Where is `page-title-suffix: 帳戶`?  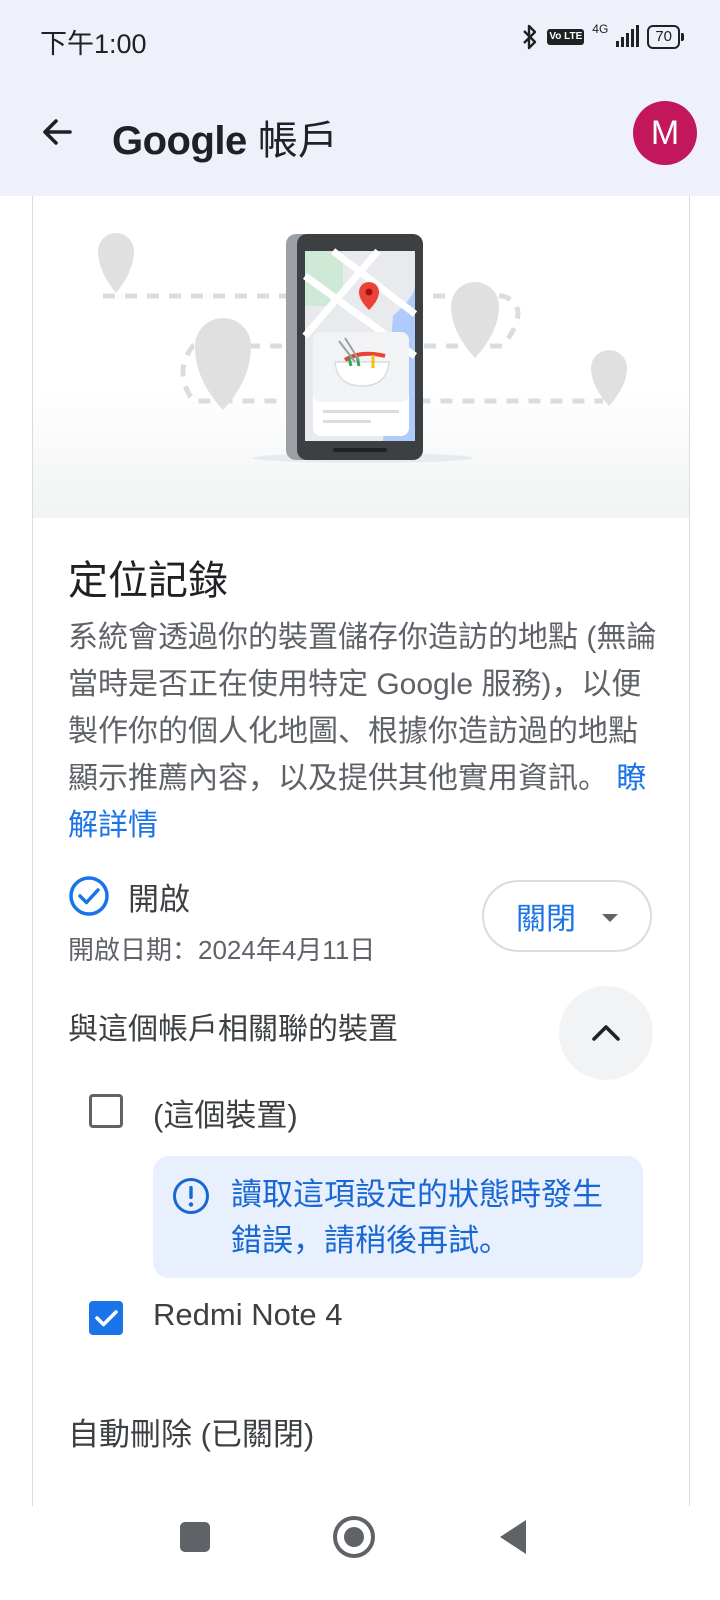 page-title-suffix: 帳戶 is located at coordinates (292, 141).